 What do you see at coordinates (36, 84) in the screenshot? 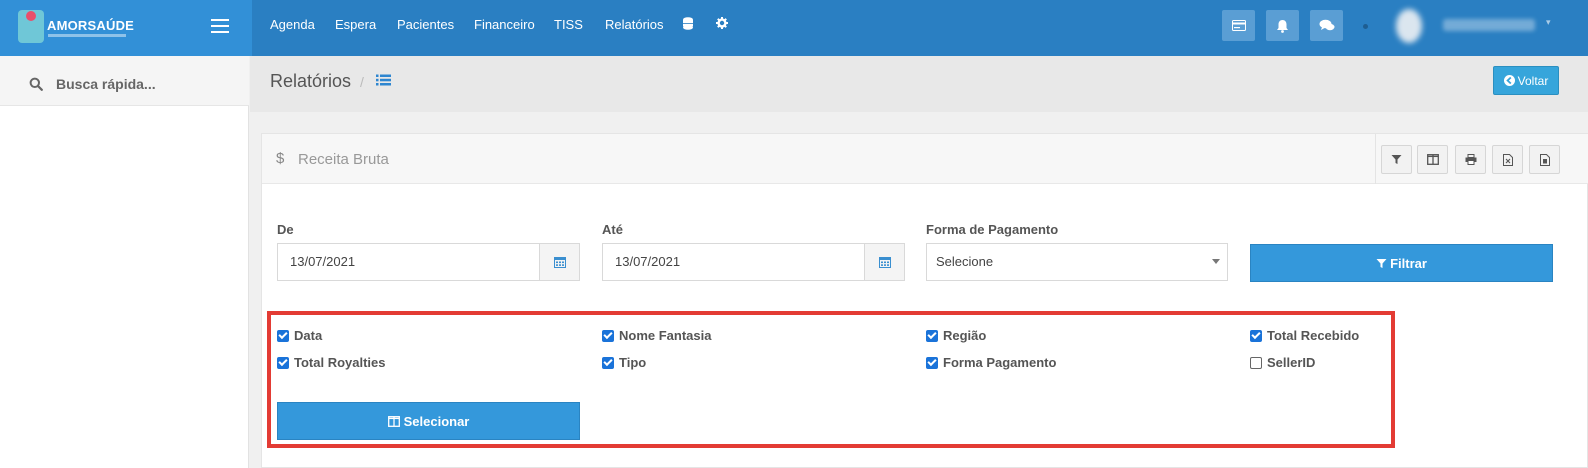
I see `search-icon` at bounding box center [36, 84].